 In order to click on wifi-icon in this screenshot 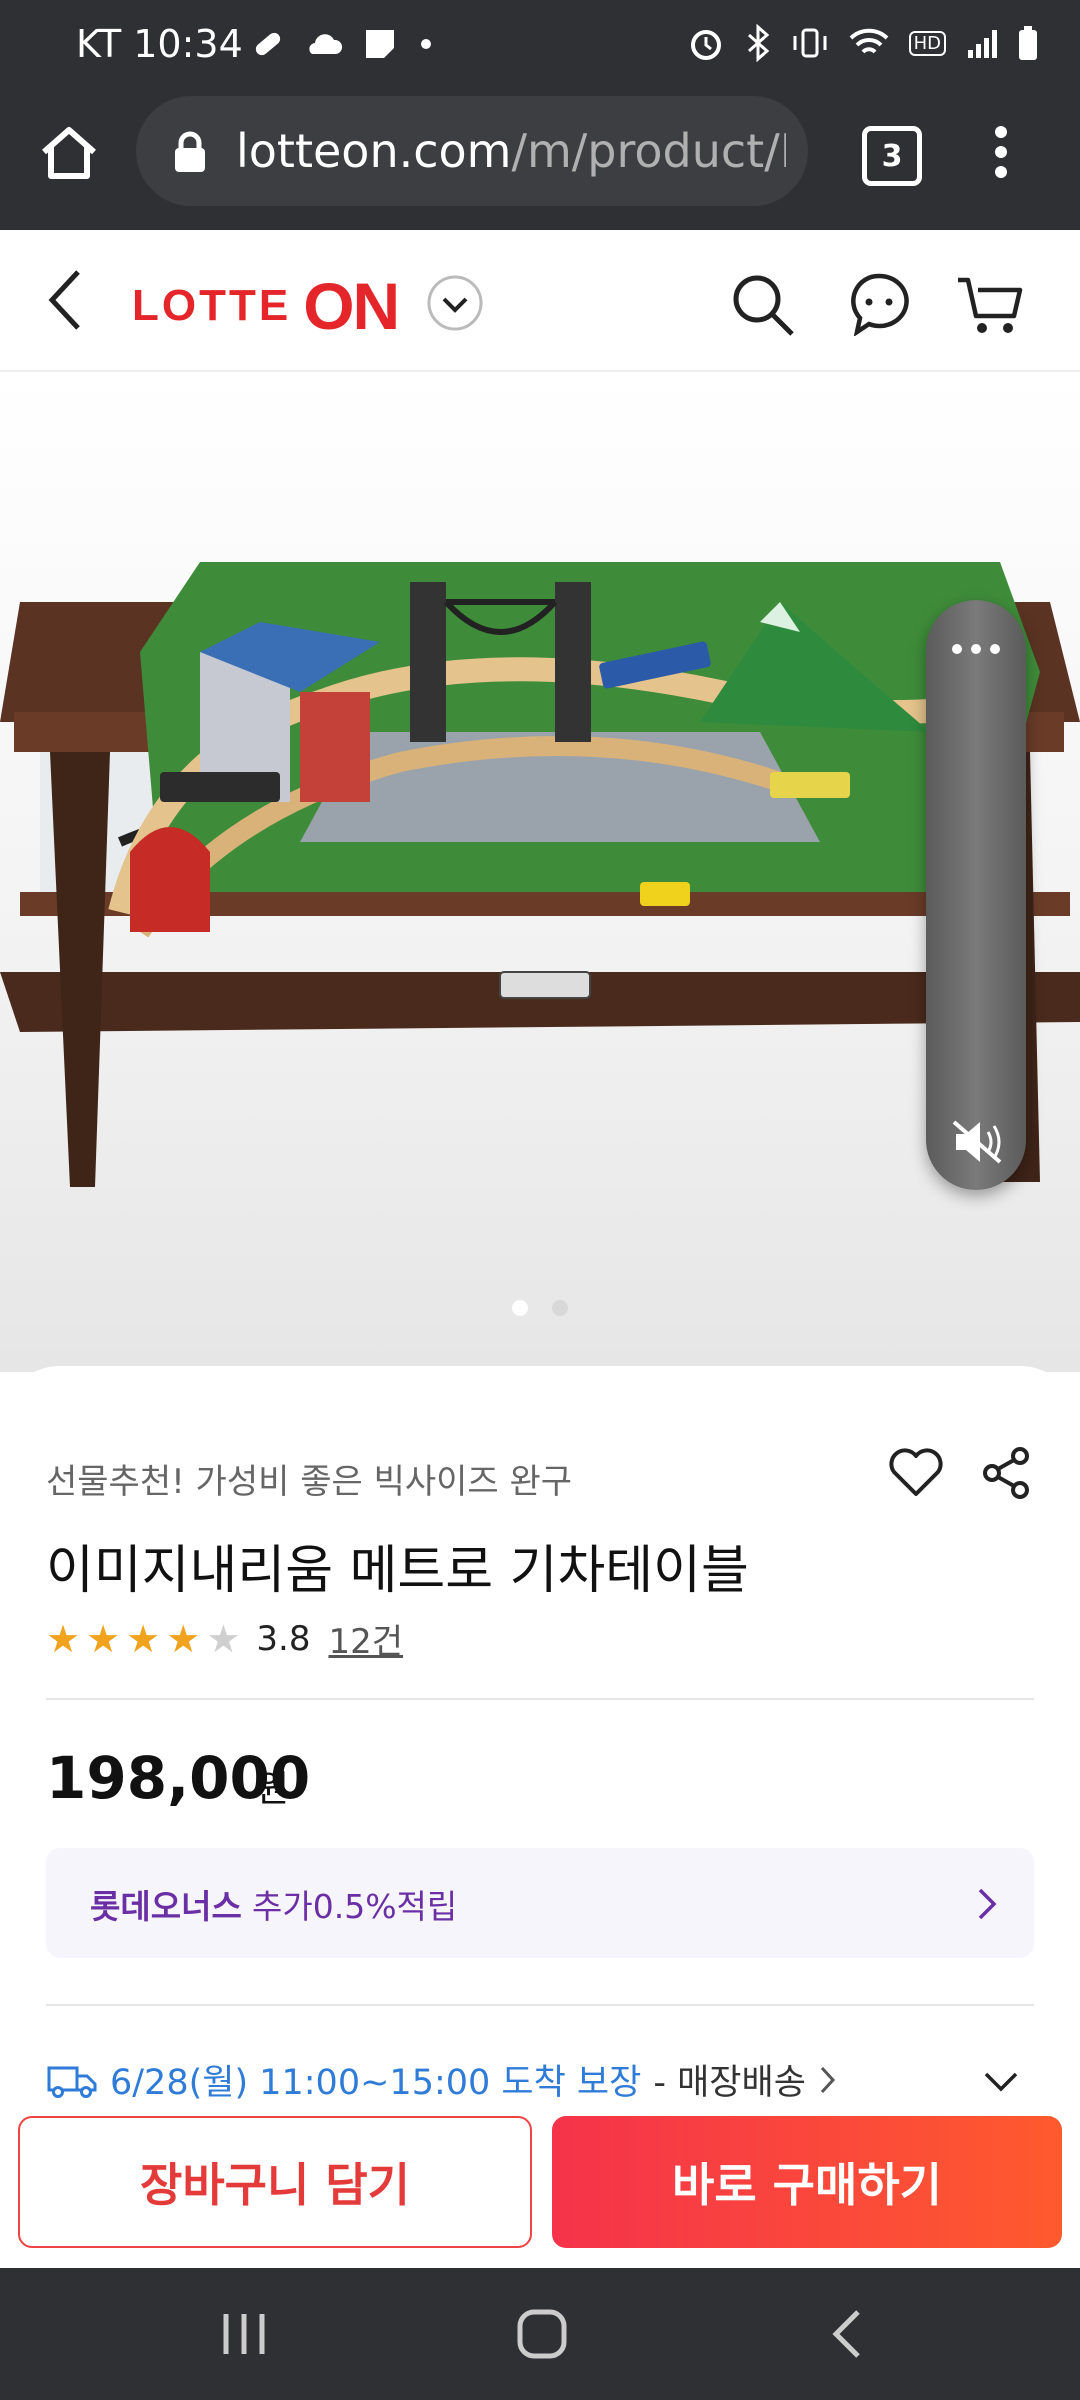, I will do `click(868, 41)`.